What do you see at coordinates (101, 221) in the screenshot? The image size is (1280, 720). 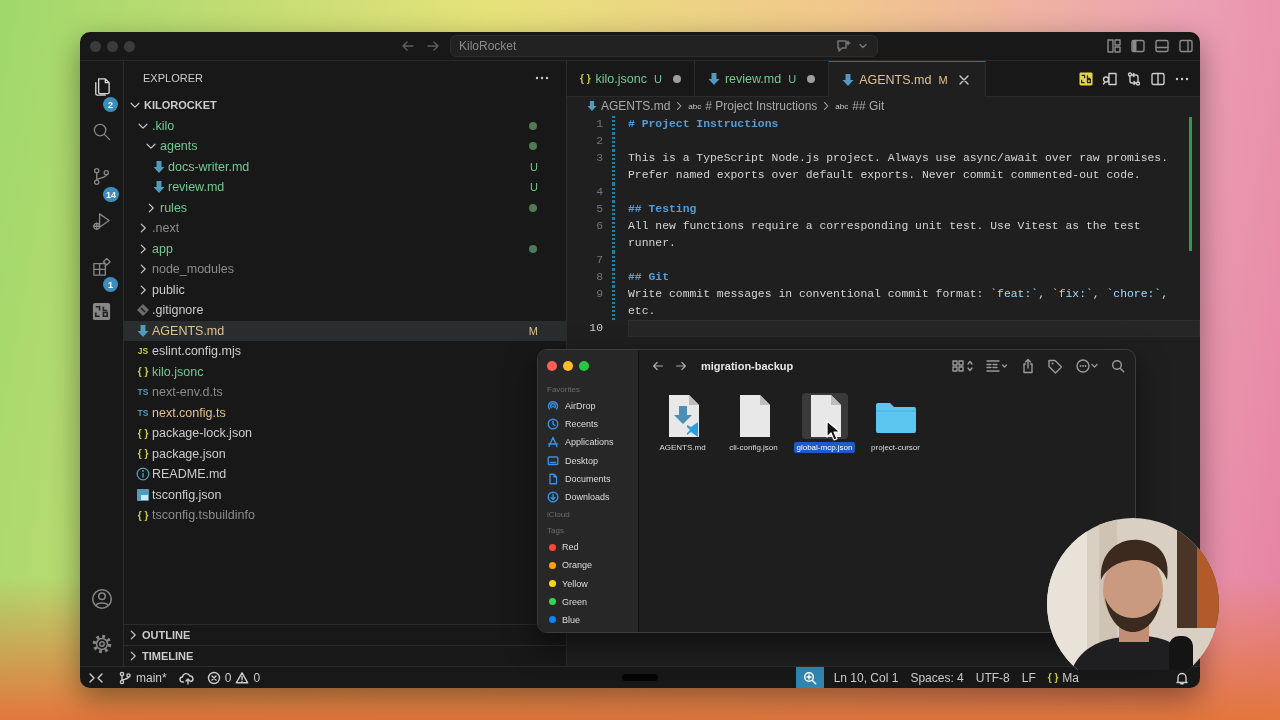 I see `run-debug-icon` at bounding box center [101, 221].